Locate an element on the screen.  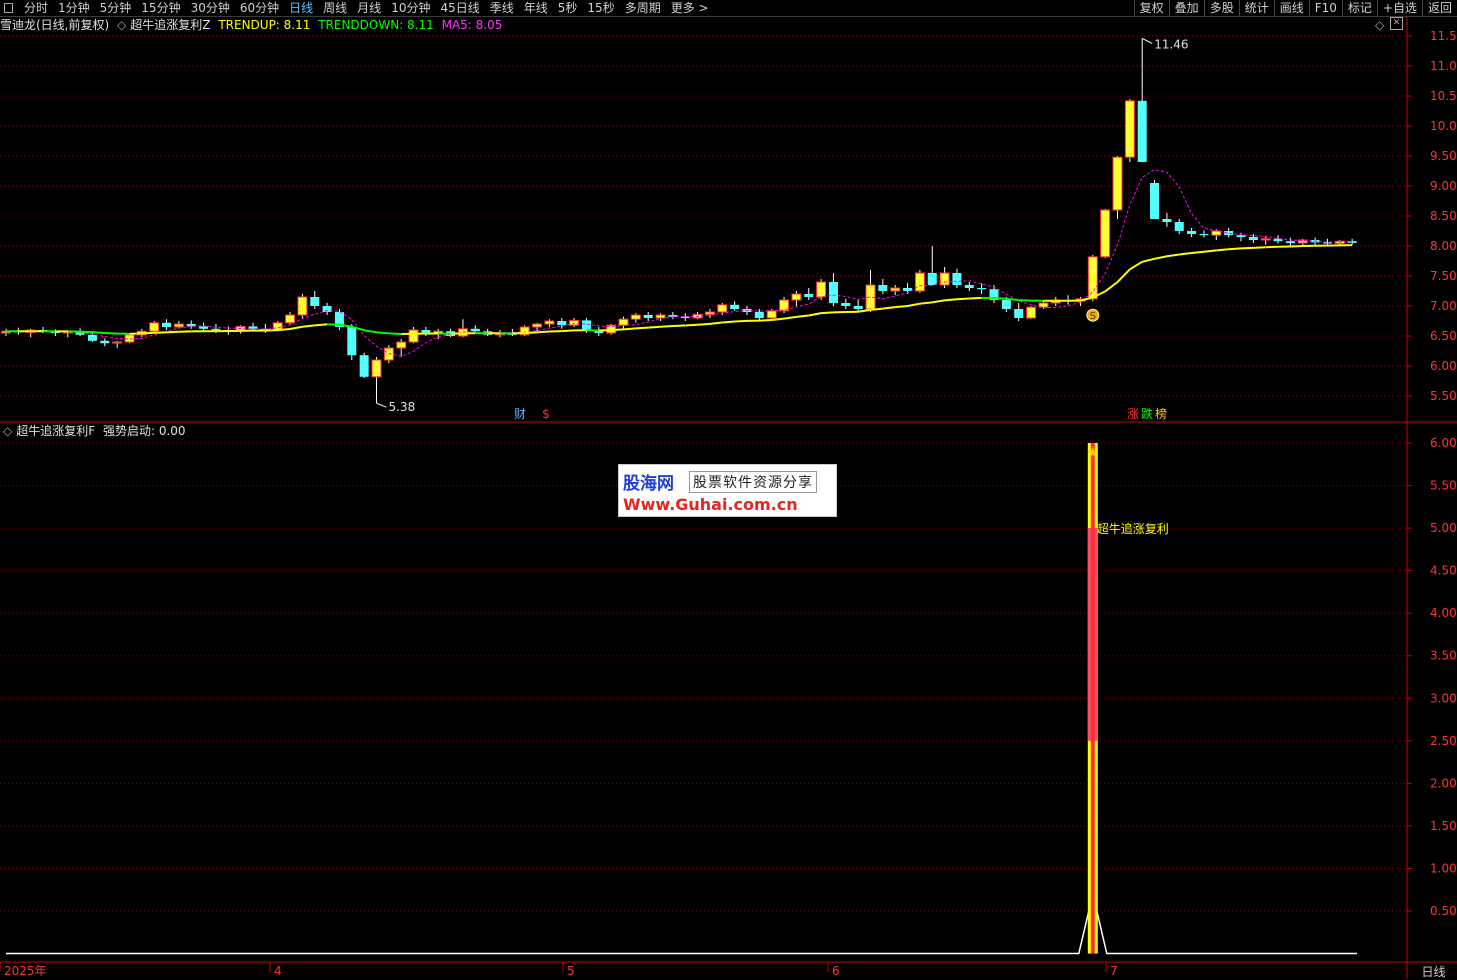
sub-y-tick-label: 5.00 is located at coordinates (1443, 528).